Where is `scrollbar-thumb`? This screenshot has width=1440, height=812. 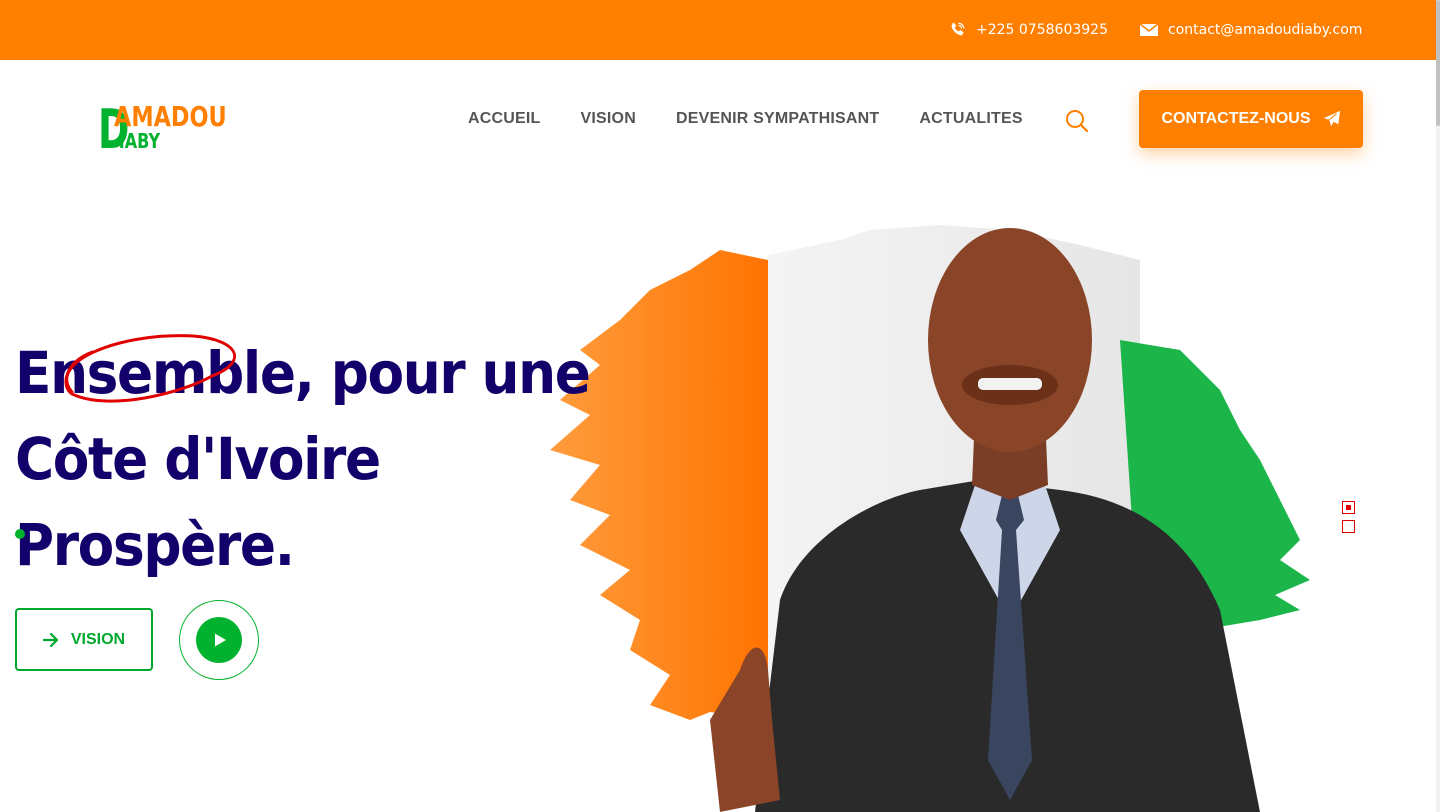 scrollbar-thumb is located at coordinates (1438, 63).